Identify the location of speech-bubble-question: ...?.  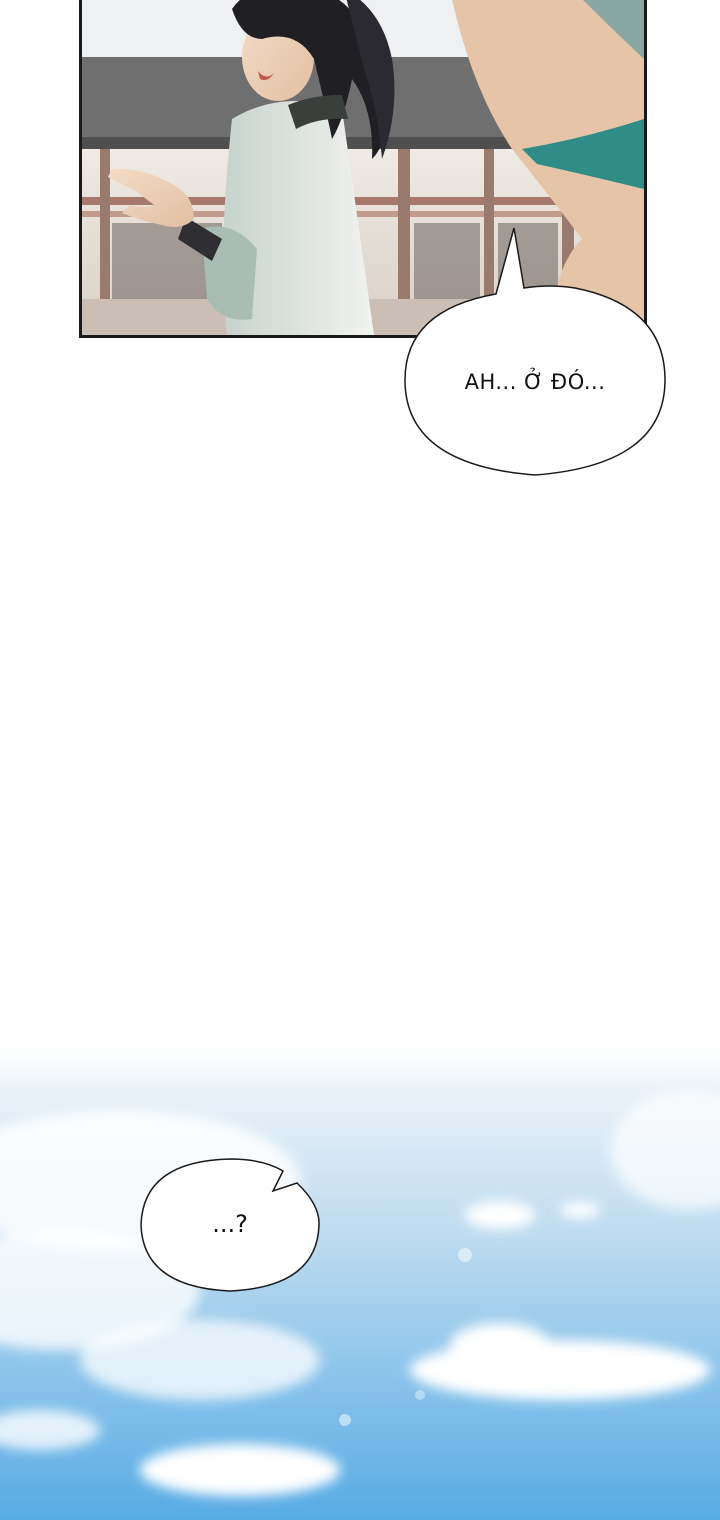
(230, 1225).